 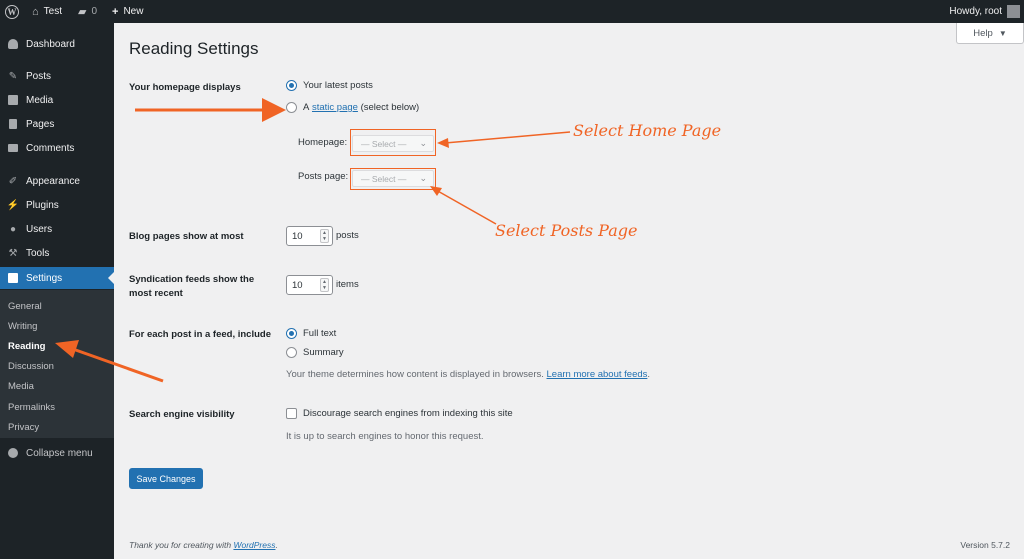 I want to click on page-title: Reading Settings, so click(x=194, y=48).